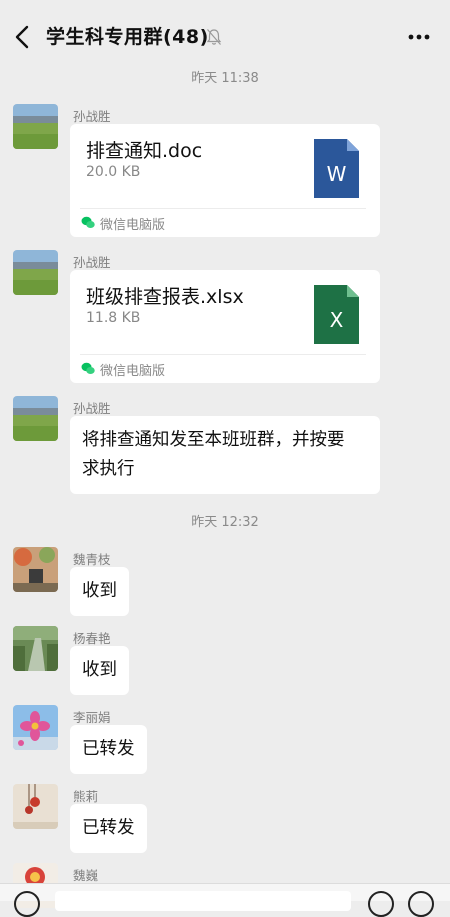  I want to click on excel-xlsx-icon: X, so click(336, 314).